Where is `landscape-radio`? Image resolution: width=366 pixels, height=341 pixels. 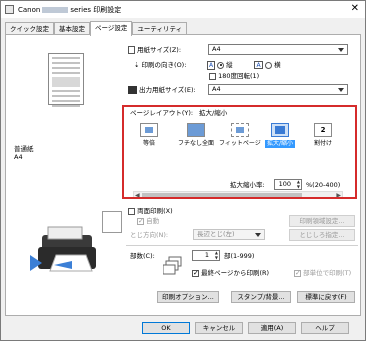 landscape-radio is located at coordinates (269, 65).